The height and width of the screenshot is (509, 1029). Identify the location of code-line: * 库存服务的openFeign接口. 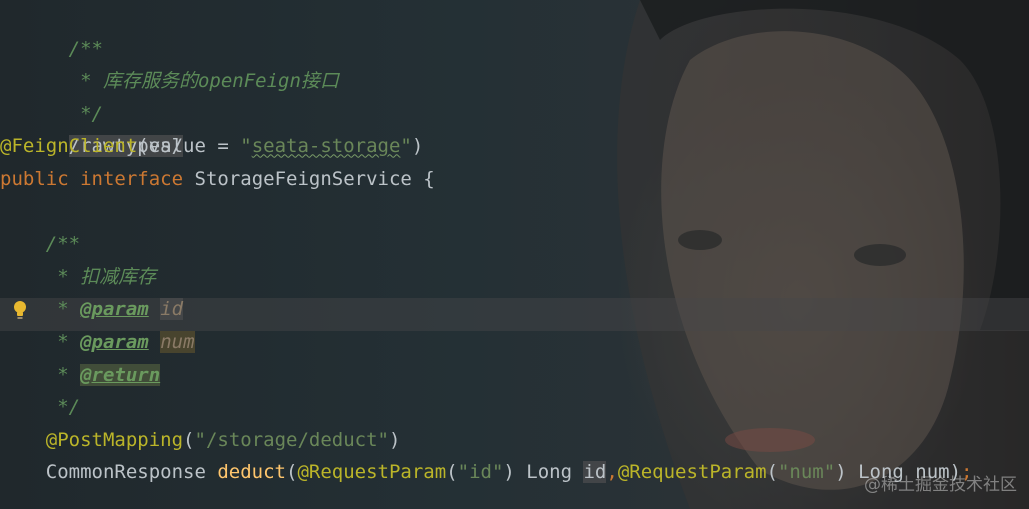
(486, 62).